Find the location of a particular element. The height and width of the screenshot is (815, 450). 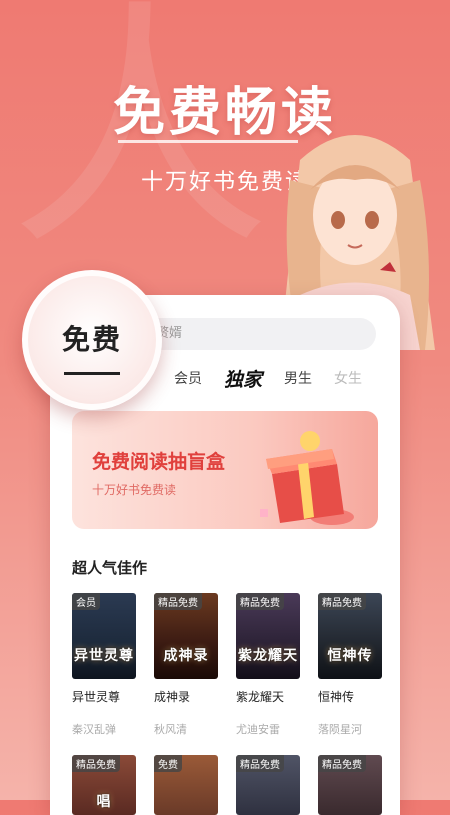

book-title: 恒神传 is located at coordinates (336, 697).